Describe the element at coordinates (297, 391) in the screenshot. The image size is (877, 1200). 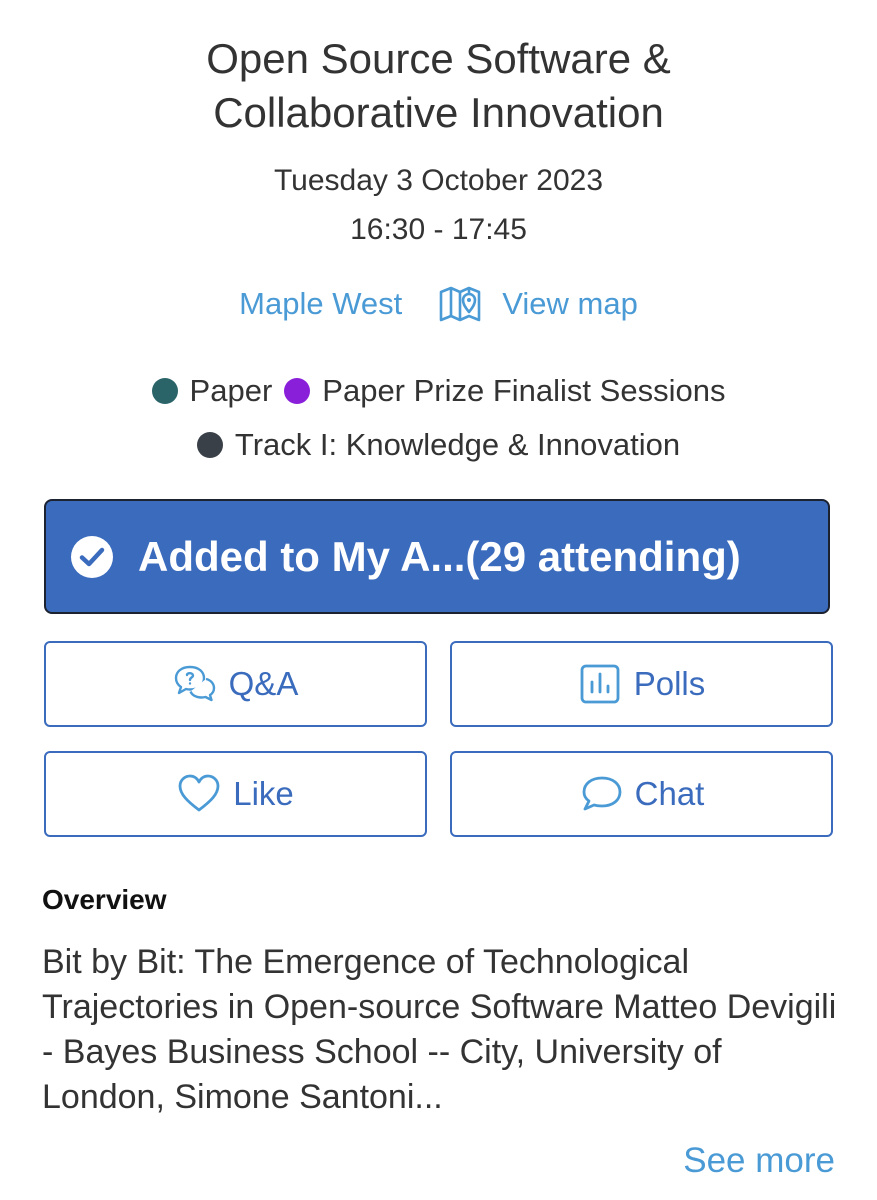
I see `tag-dot-paper-prize` at that location.